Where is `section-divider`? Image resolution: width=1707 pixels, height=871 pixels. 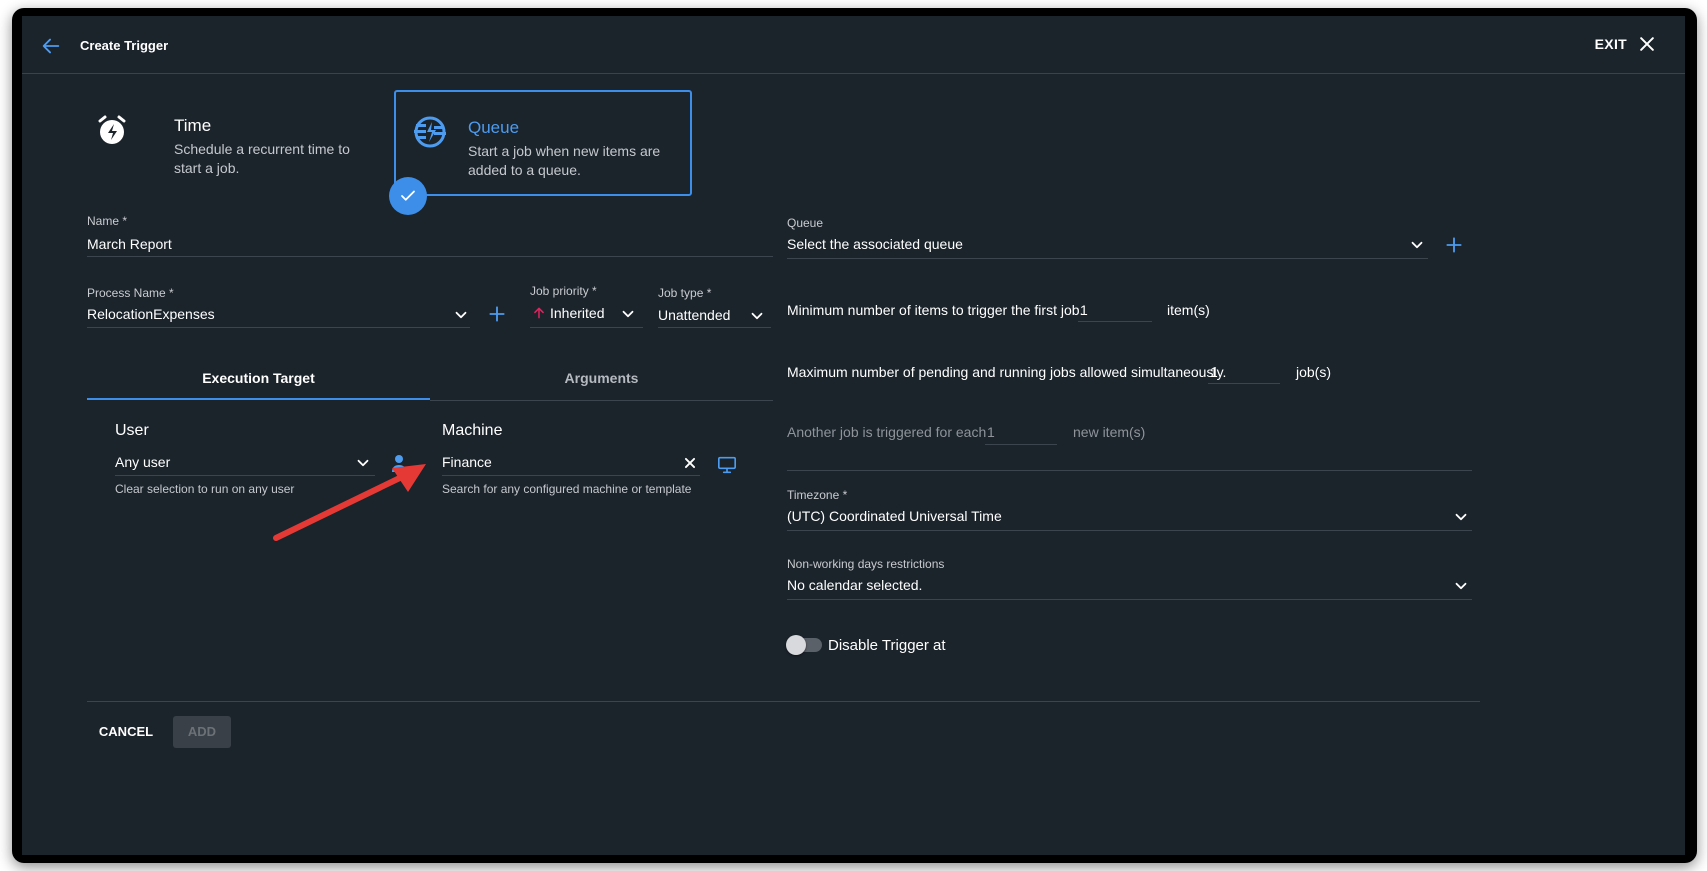
section-divider is located at coordinates (1129, 470).